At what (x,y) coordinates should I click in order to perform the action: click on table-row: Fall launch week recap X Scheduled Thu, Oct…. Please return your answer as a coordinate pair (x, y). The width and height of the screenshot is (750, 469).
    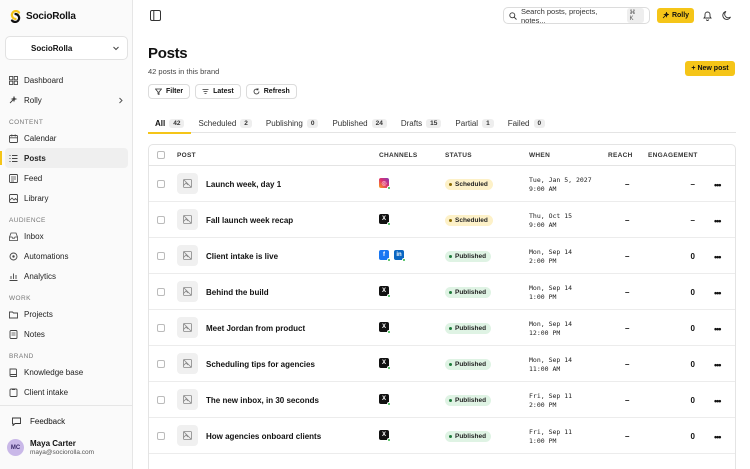
    Looking at the image, I should click on (442, 220).